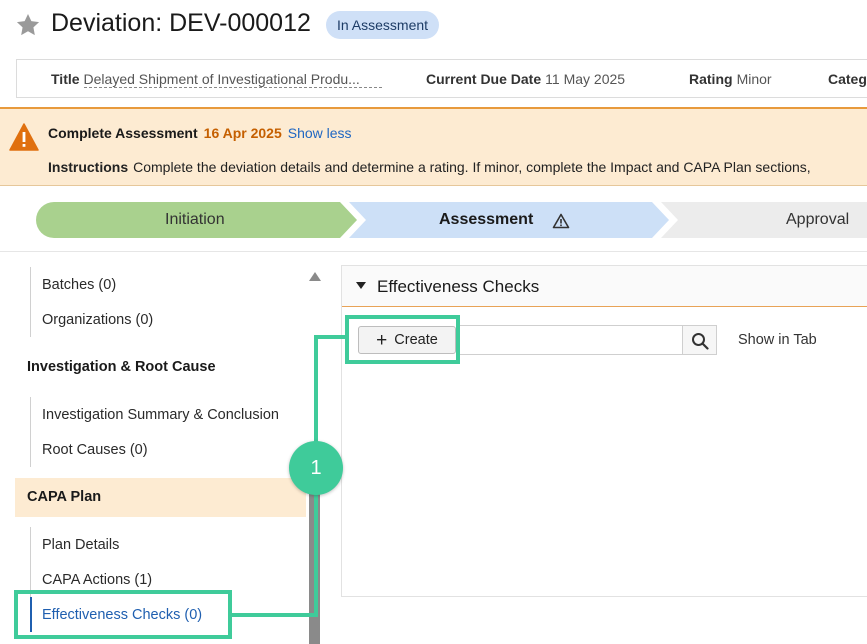  What do you see at coordinates (316, 468) in the screenshot?
I see `step-marker: 1` at bounding box center [316, 468].